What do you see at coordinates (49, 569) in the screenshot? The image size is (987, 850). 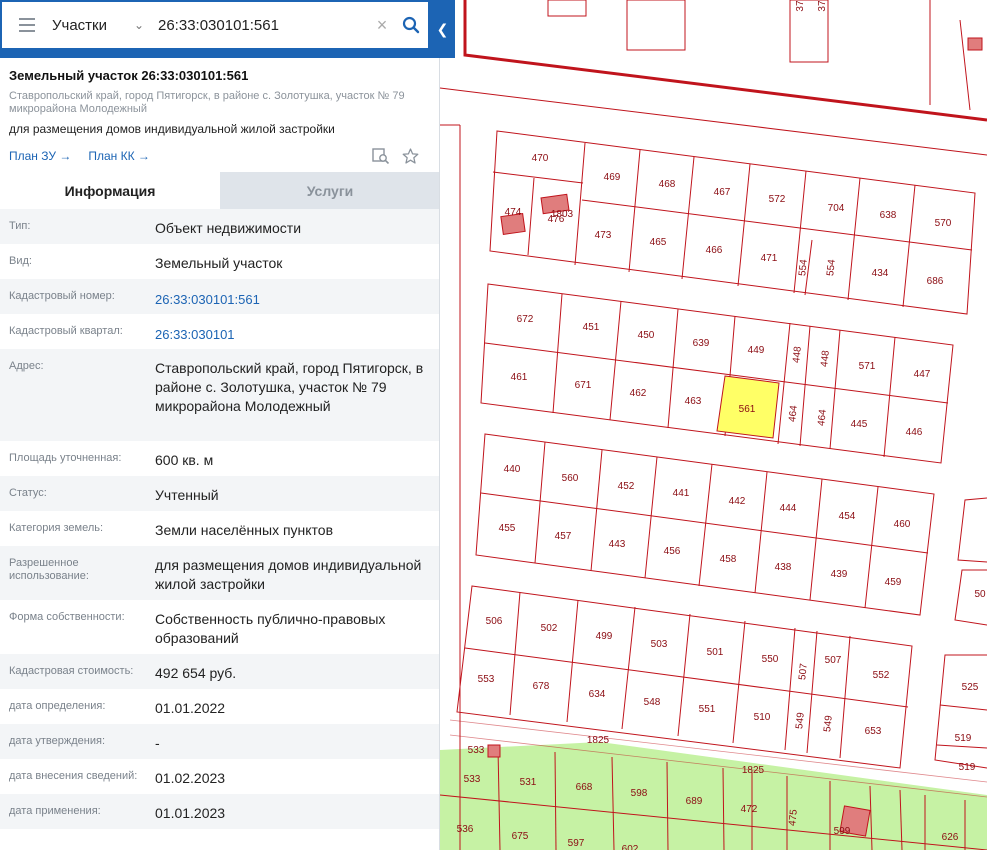 I see `info-label: Разрешенное использование:` at bounding box center [49, 569].